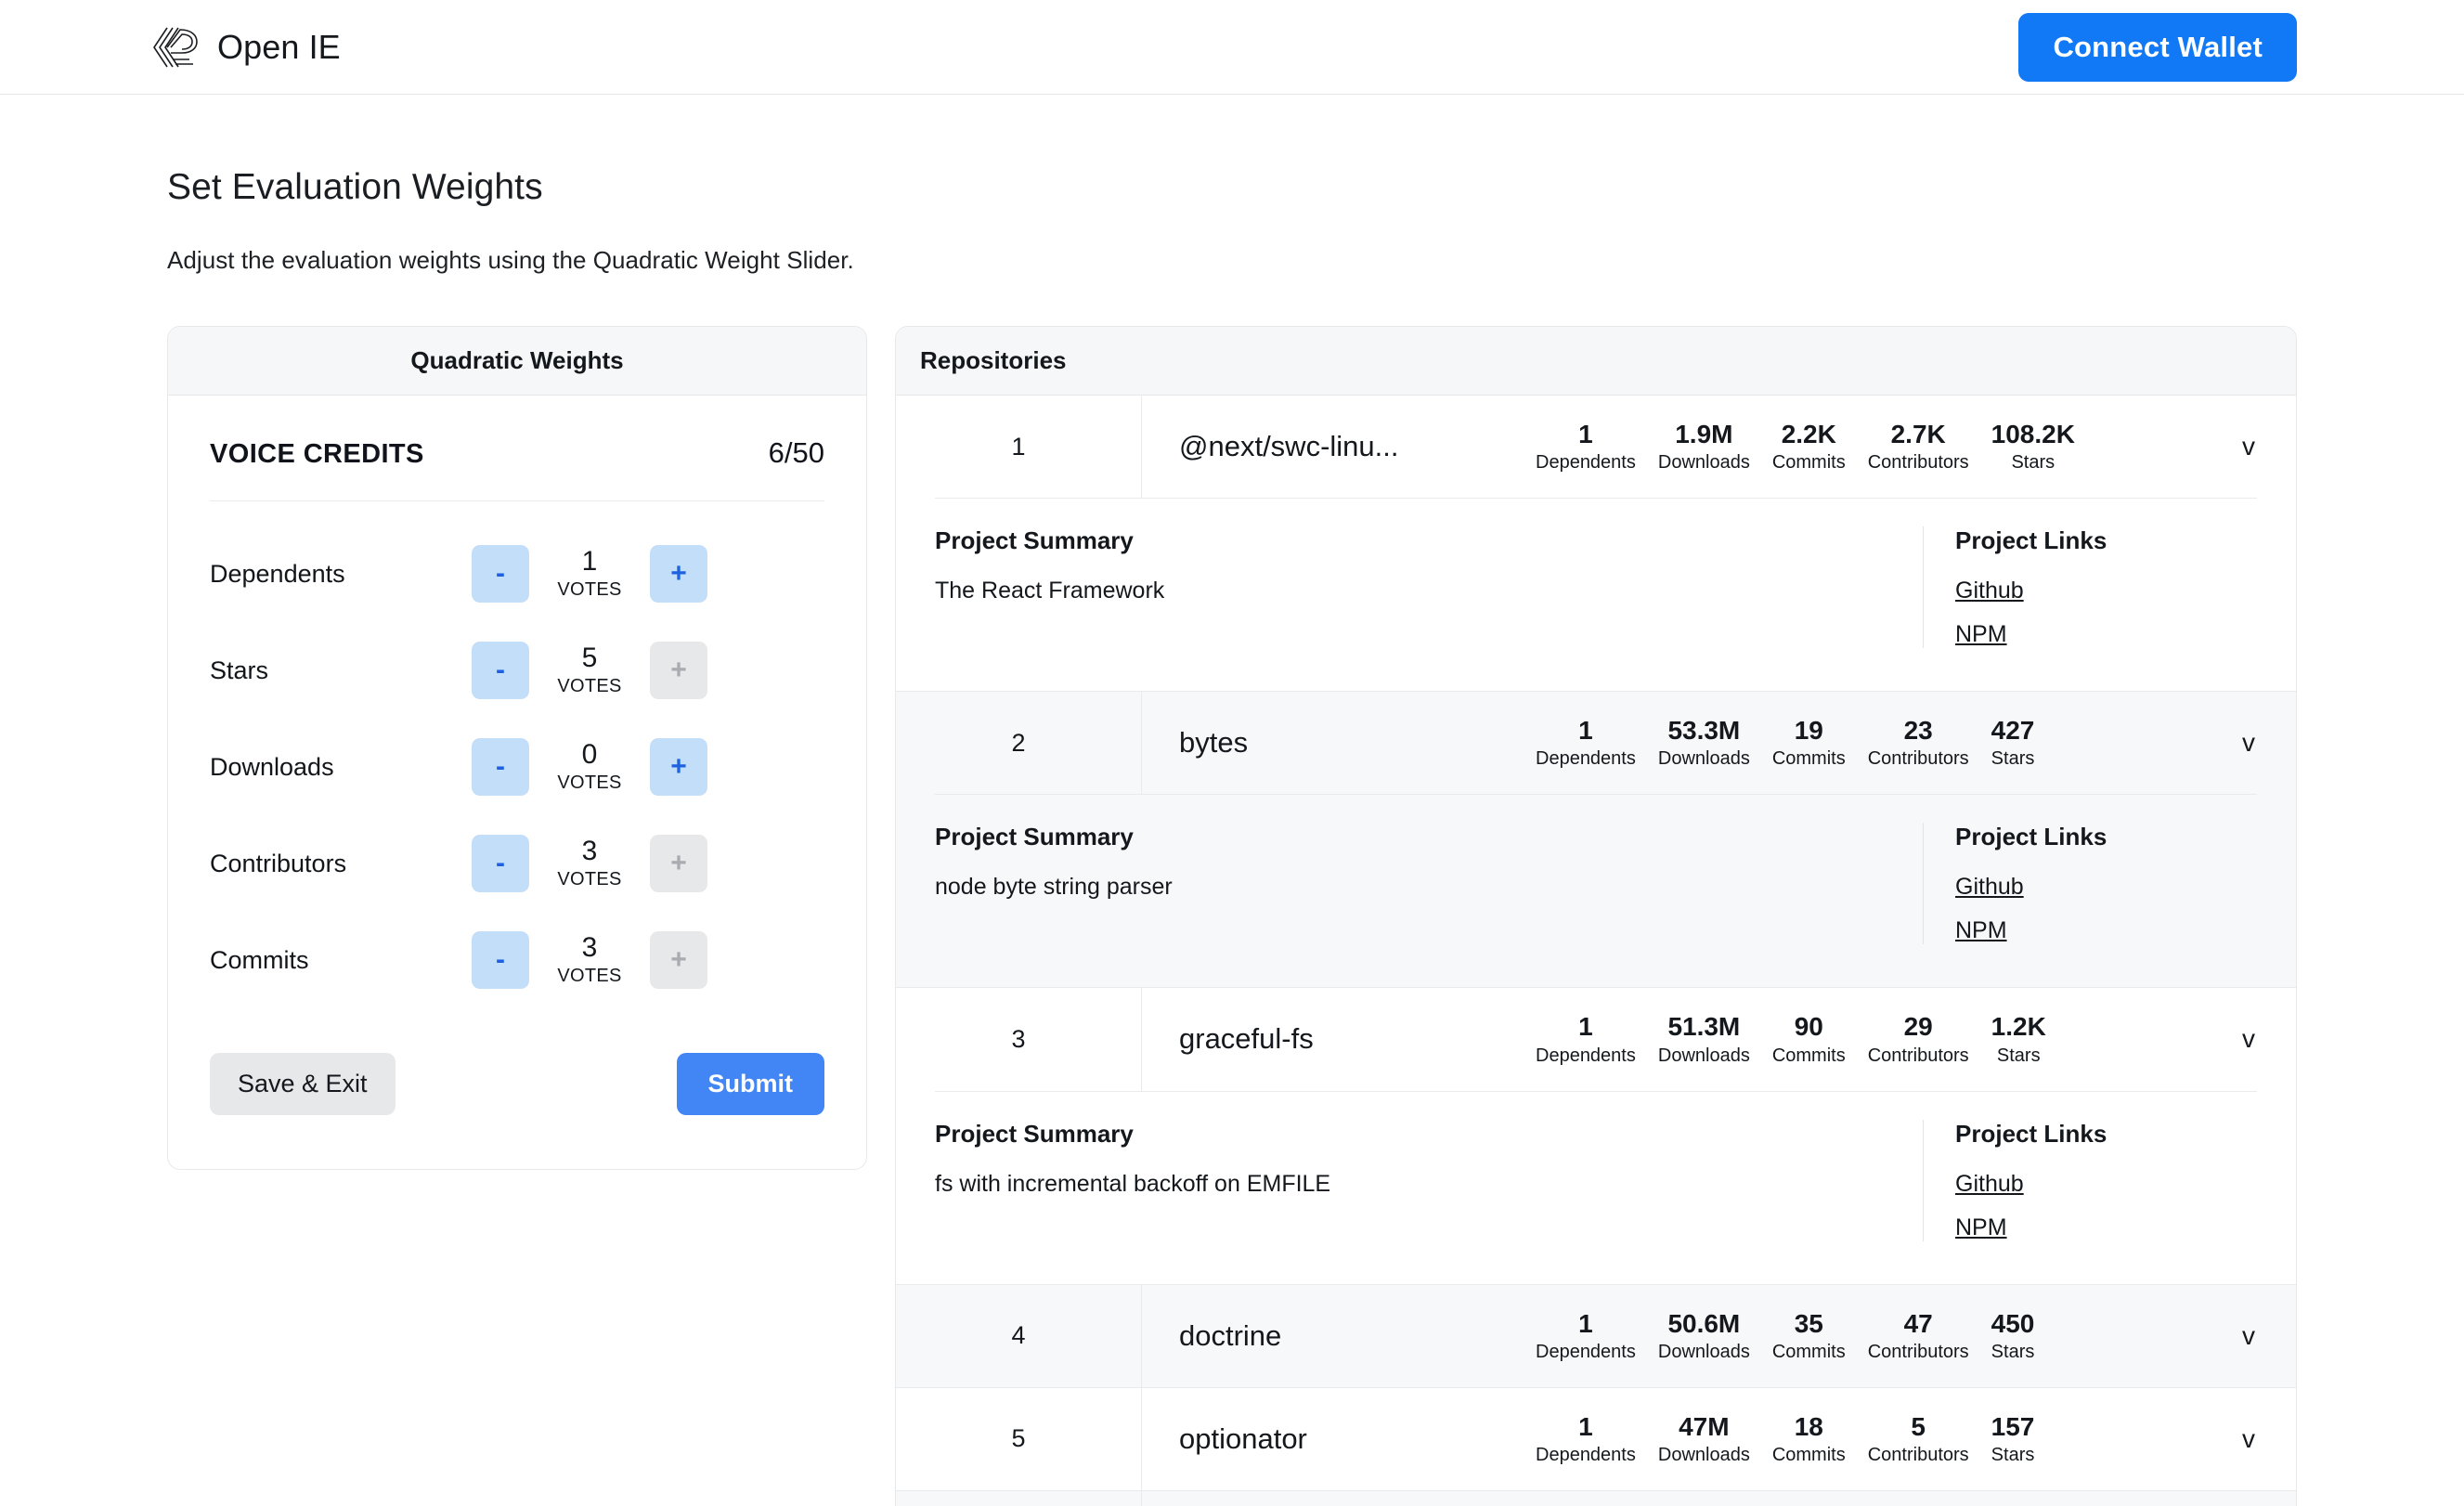 This screenshot has width=2464, height=1506. I want to click on repo-stat-value: 1.2K, so click(2018, 1027).